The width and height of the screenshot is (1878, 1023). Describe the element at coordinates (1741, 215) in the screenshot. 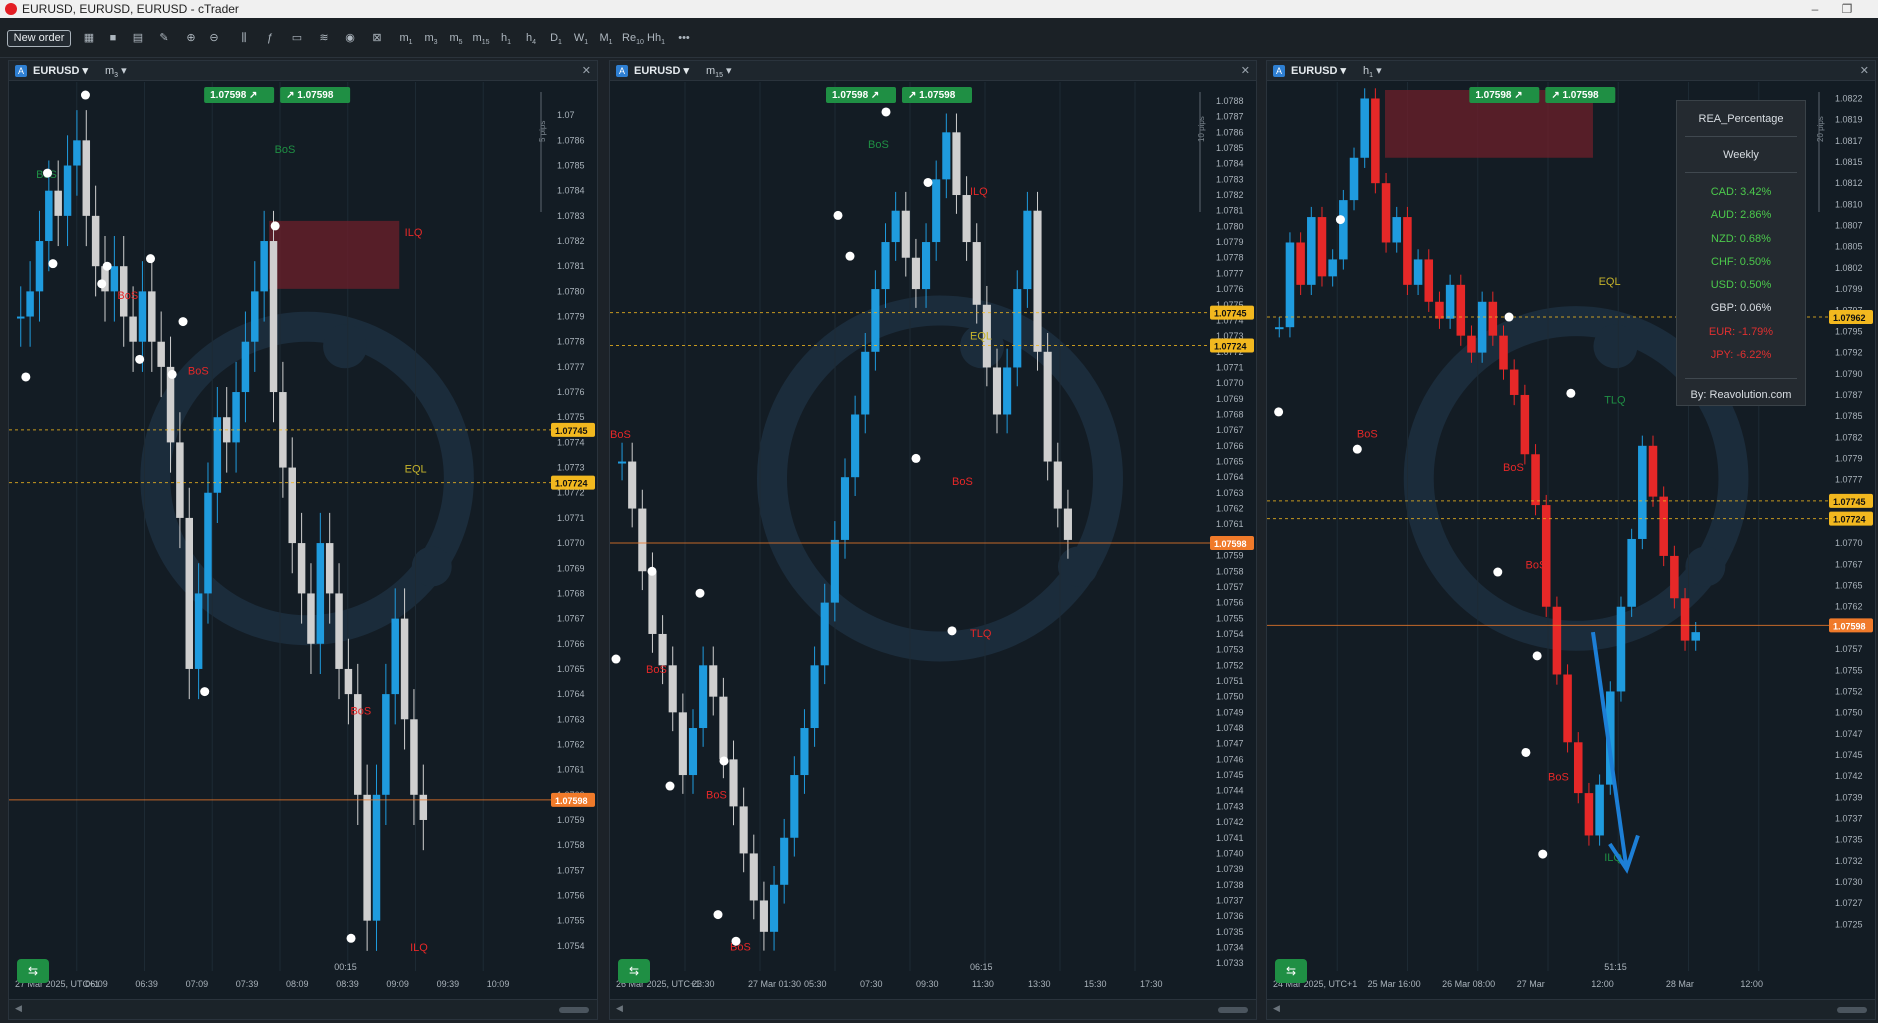

I see `rea-row: AUD: 2.86%` at that location.